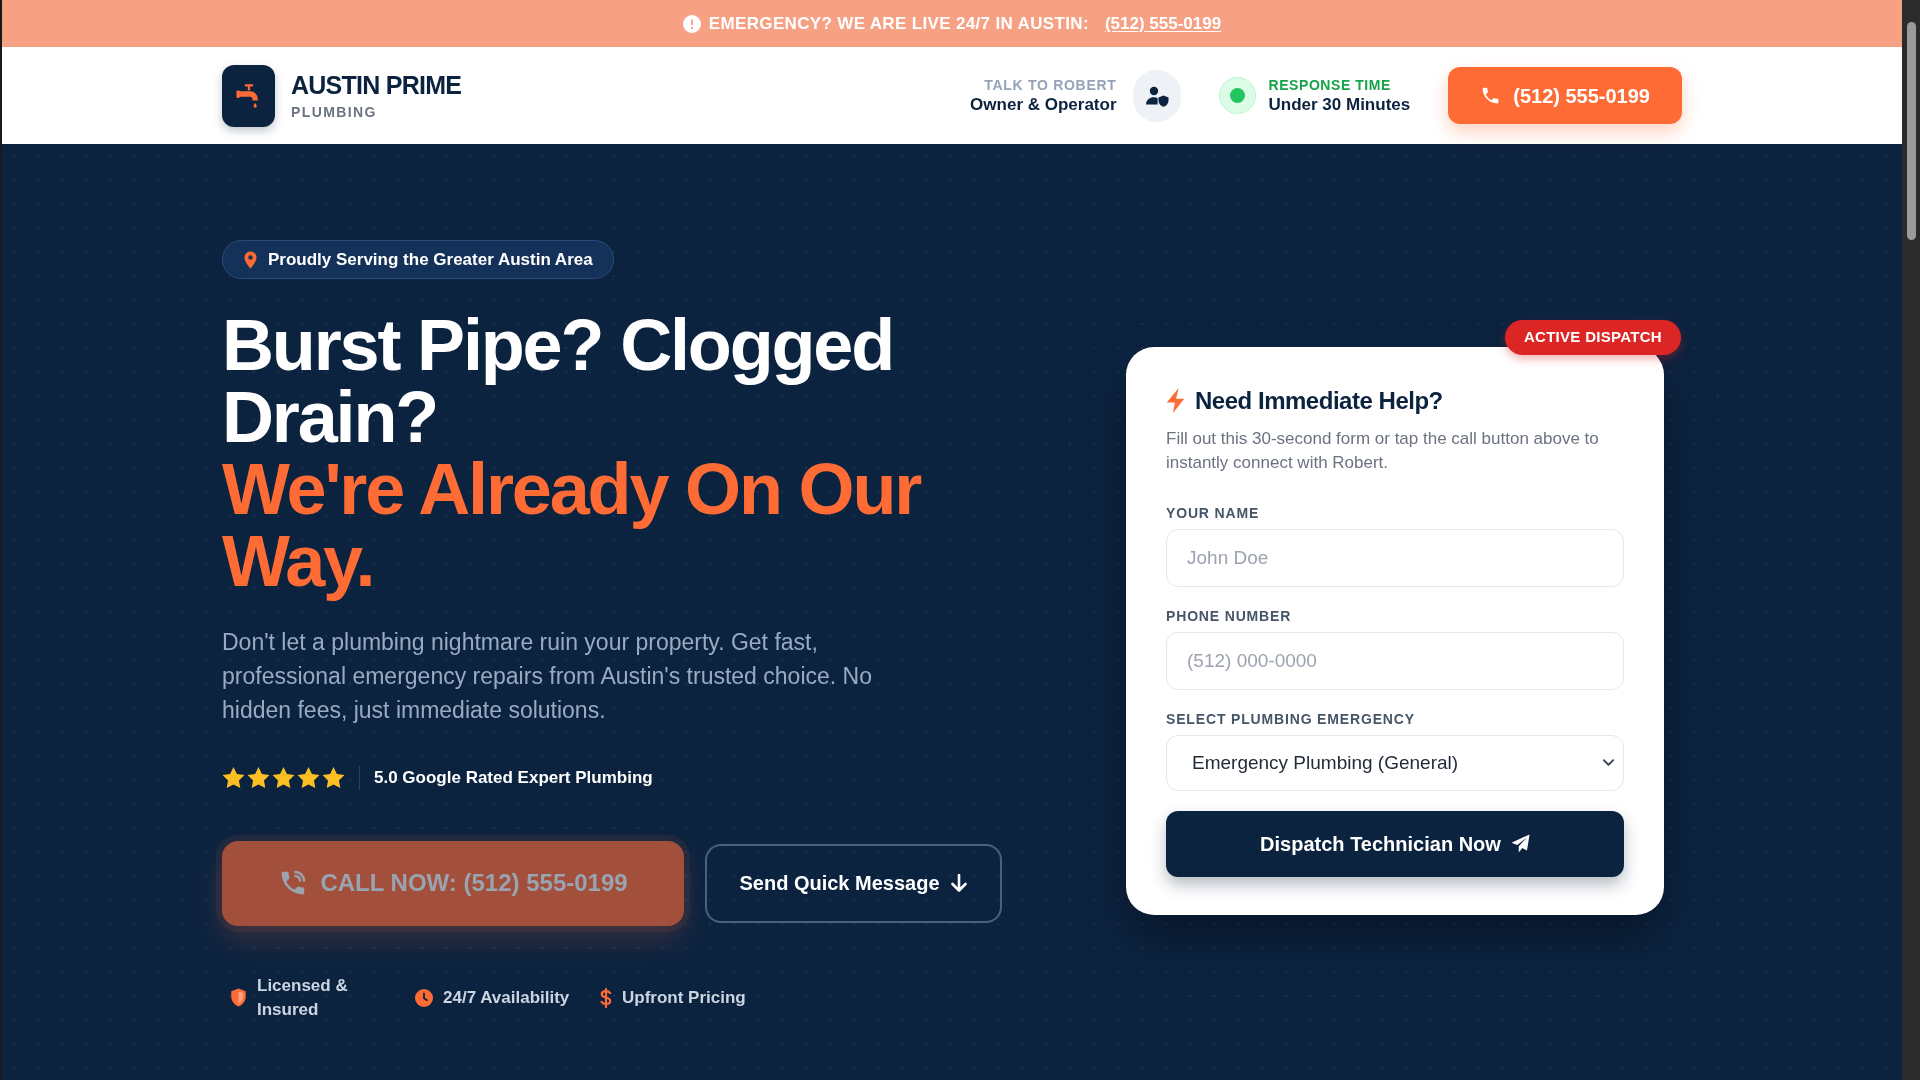 The height and width of the screenshot is (1080, 1920). I want to click on send-message-button: Send Quick Message, so click(853, 883).